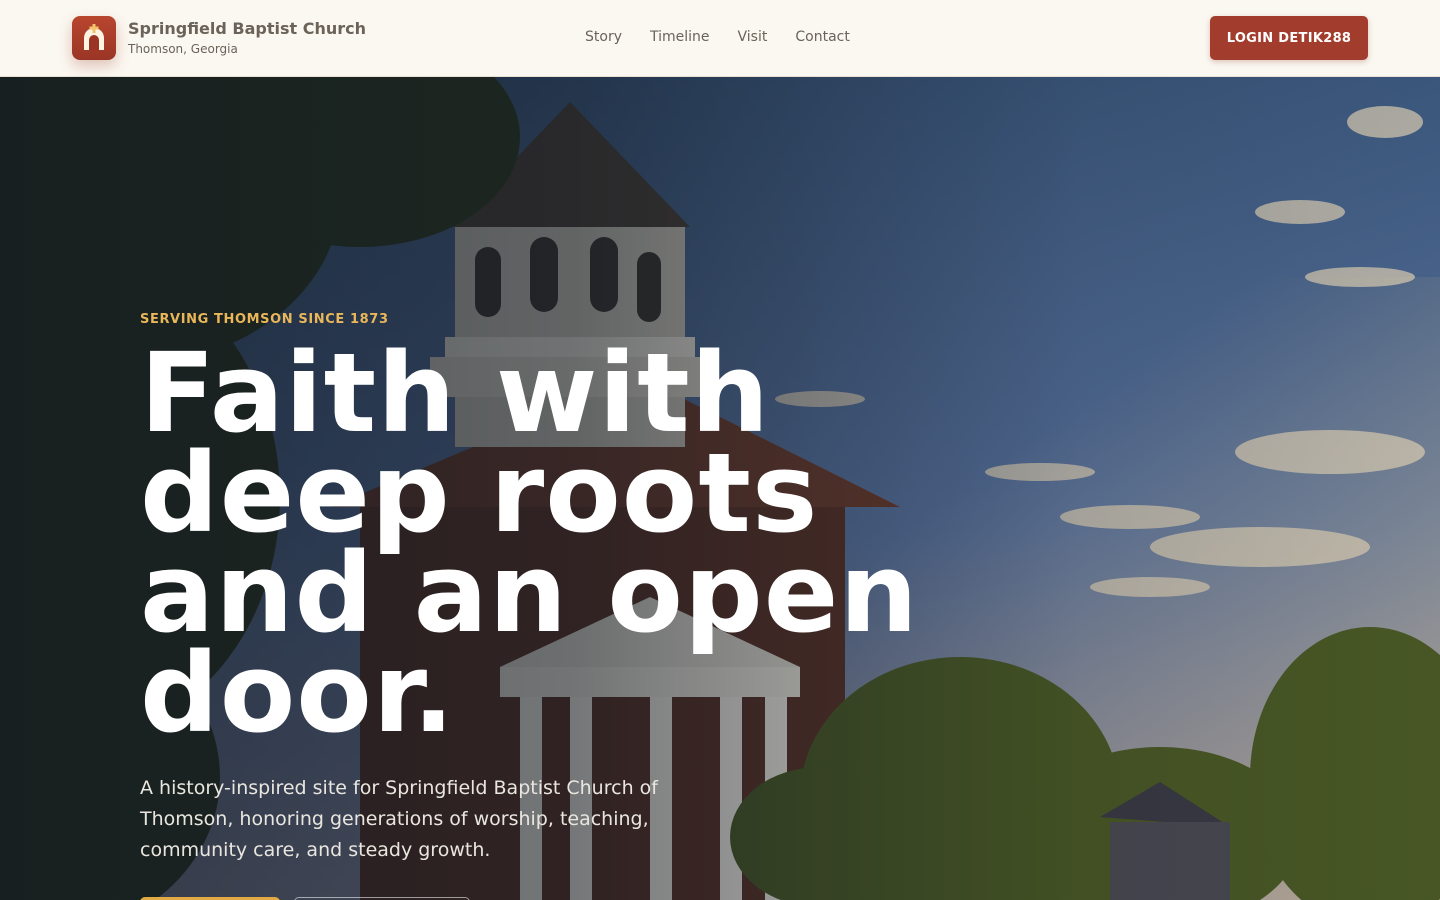  Describe the element at coordinates (822, 37) in the screenshot. I see `nav-contact: Contact` at that location.